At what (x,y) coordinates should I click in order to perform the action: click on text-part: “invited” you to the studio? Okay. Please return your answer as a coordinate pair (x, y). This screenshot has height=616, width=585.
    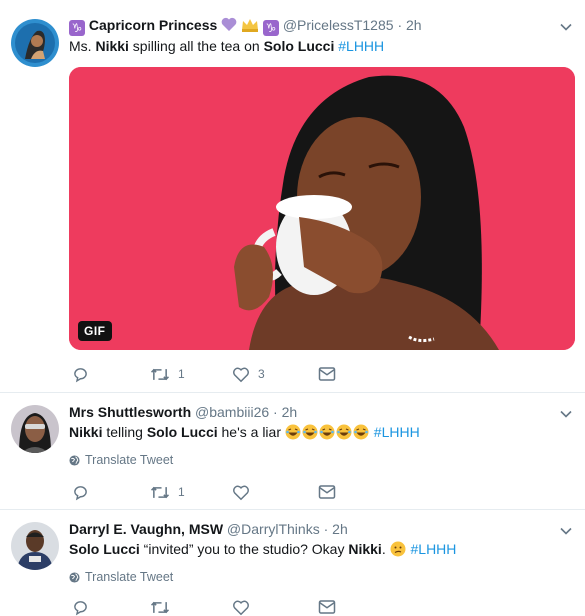
    Looking at the image, I should click on (244, 549).